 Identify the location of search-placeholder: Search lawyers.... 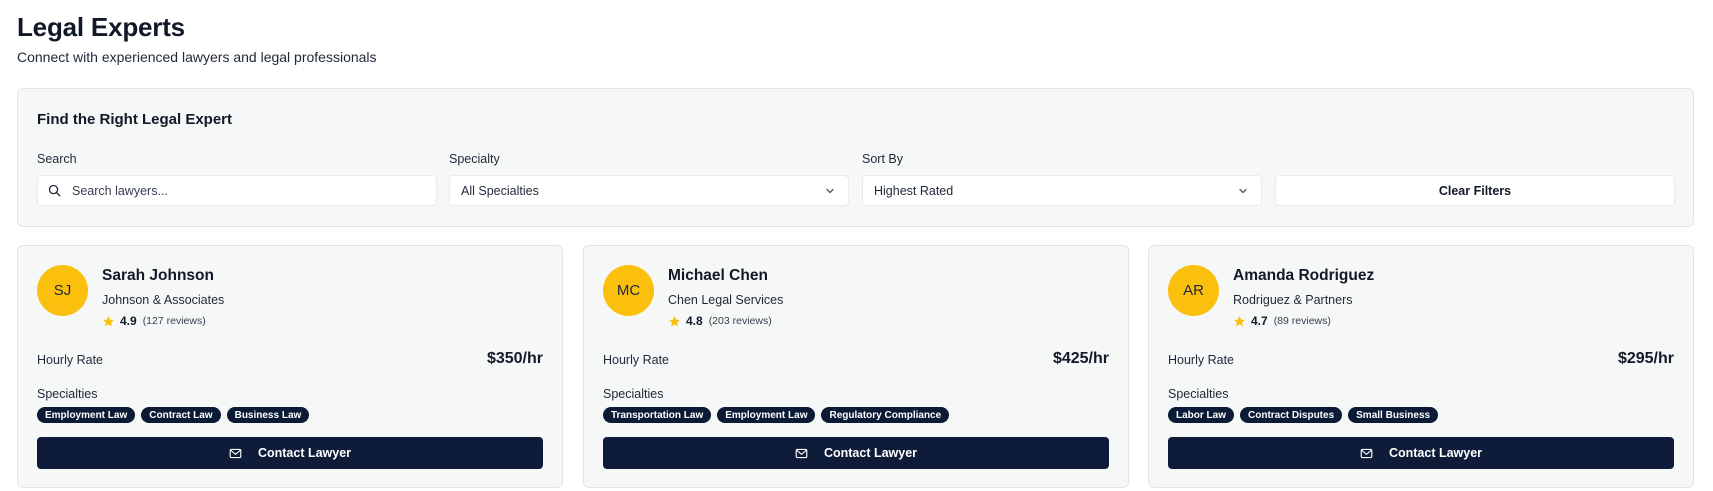
(120, 190).